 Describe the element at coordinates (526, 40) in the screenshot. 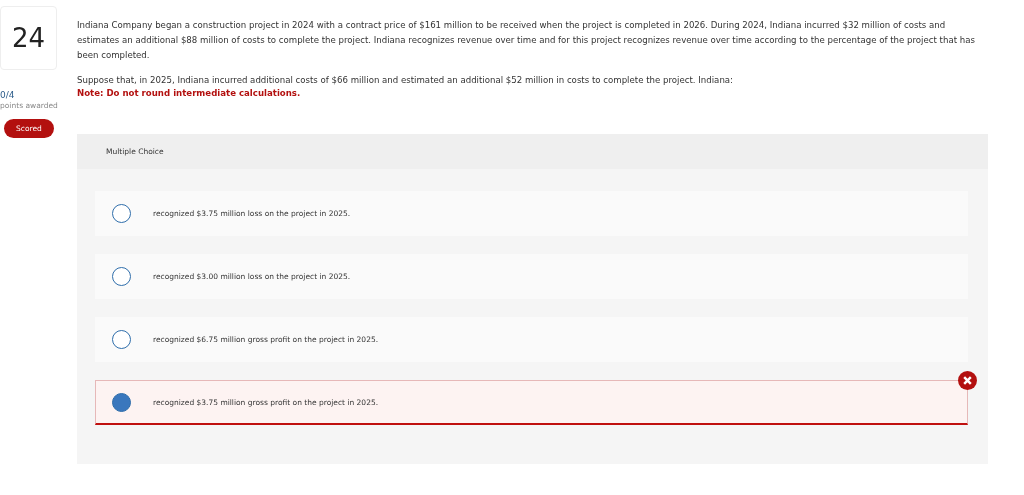

I see `question-text: Indiana Company began a construction project in 2024 with a contract price of $161 million to be received when the project is completed in 2026. During 2024, Indiana incurred $32 million of costs and estimates an additional $88 million of costs to complete the project. Indiana recognizes revenue over time and for this project recognizes revenue over time according to the percentage of the project that has been completed.` at that location.